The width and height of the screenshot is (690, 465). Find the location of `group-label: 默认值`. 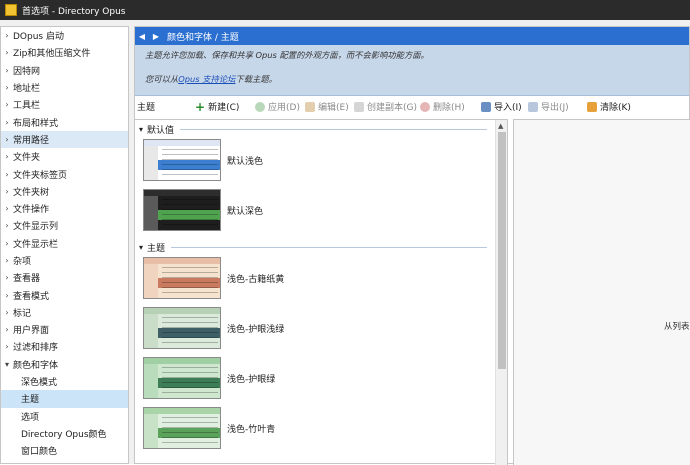

group-label: 默认值 is located at coordinates (161, 130).